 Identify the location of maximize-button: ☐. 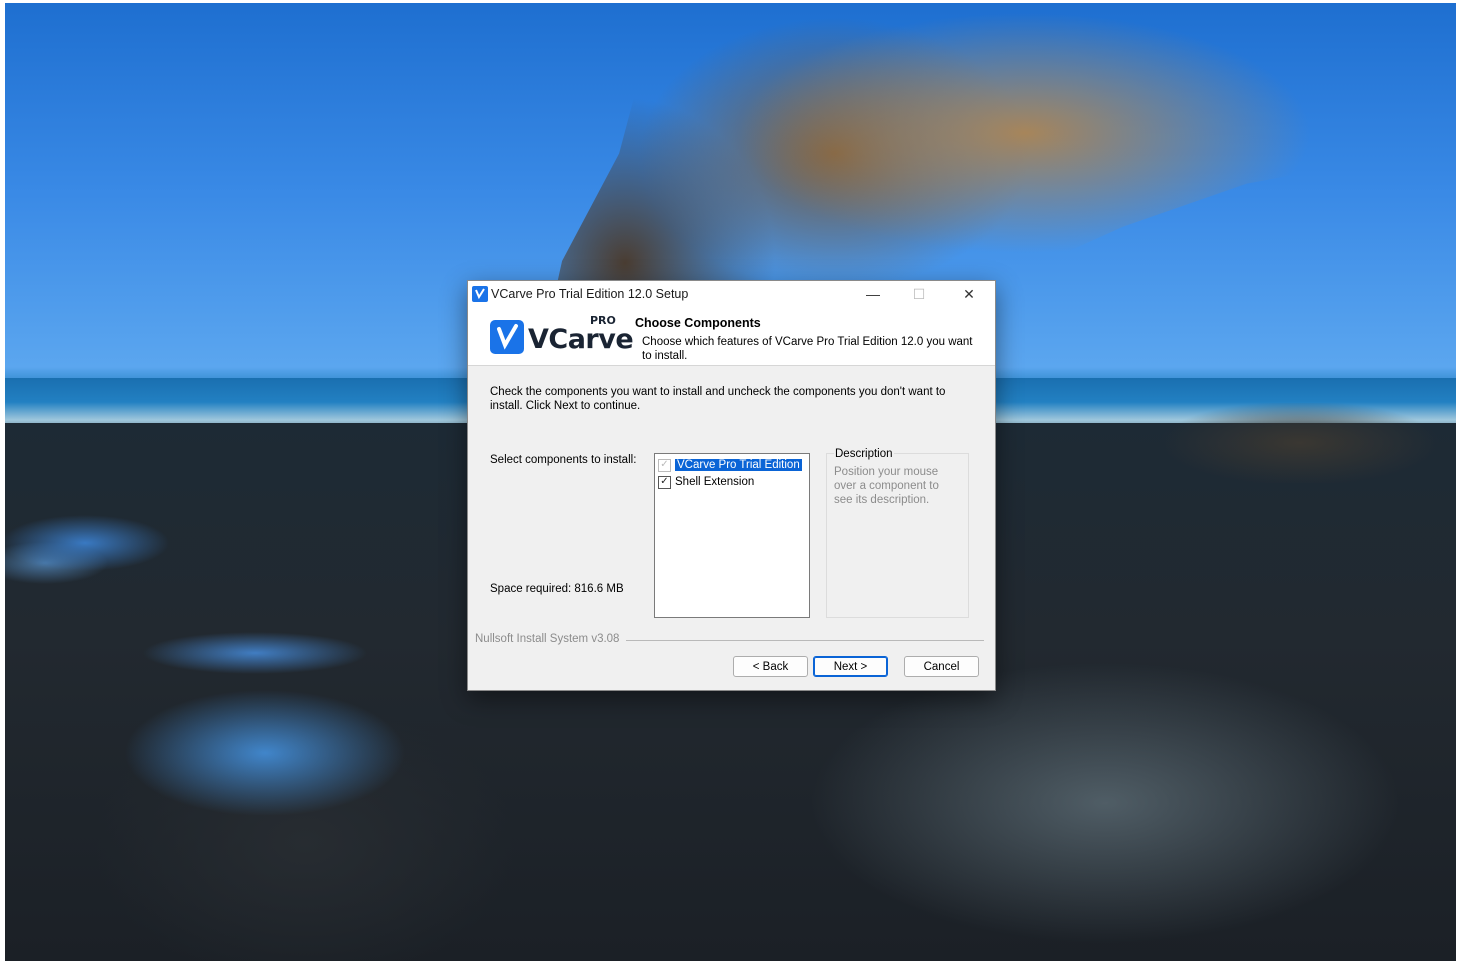
(919, 294).